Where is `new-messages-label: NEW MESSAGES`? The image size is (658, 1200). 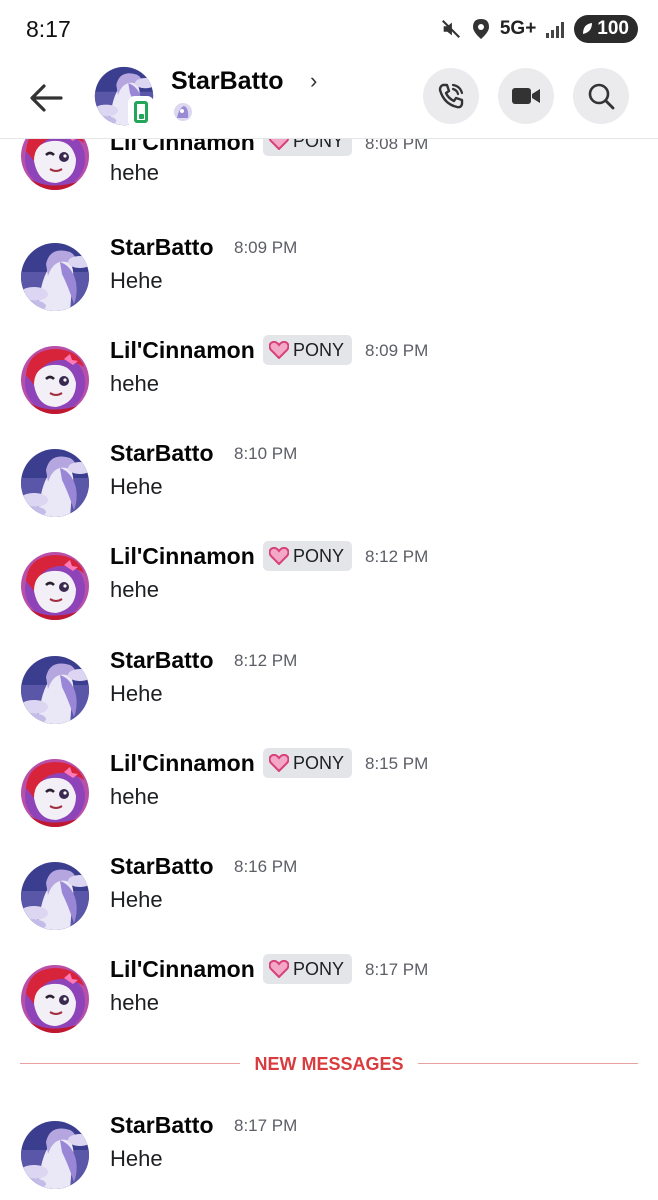 new-messages-label: NEW MESSAGES is located at coordinates (329, 1064).